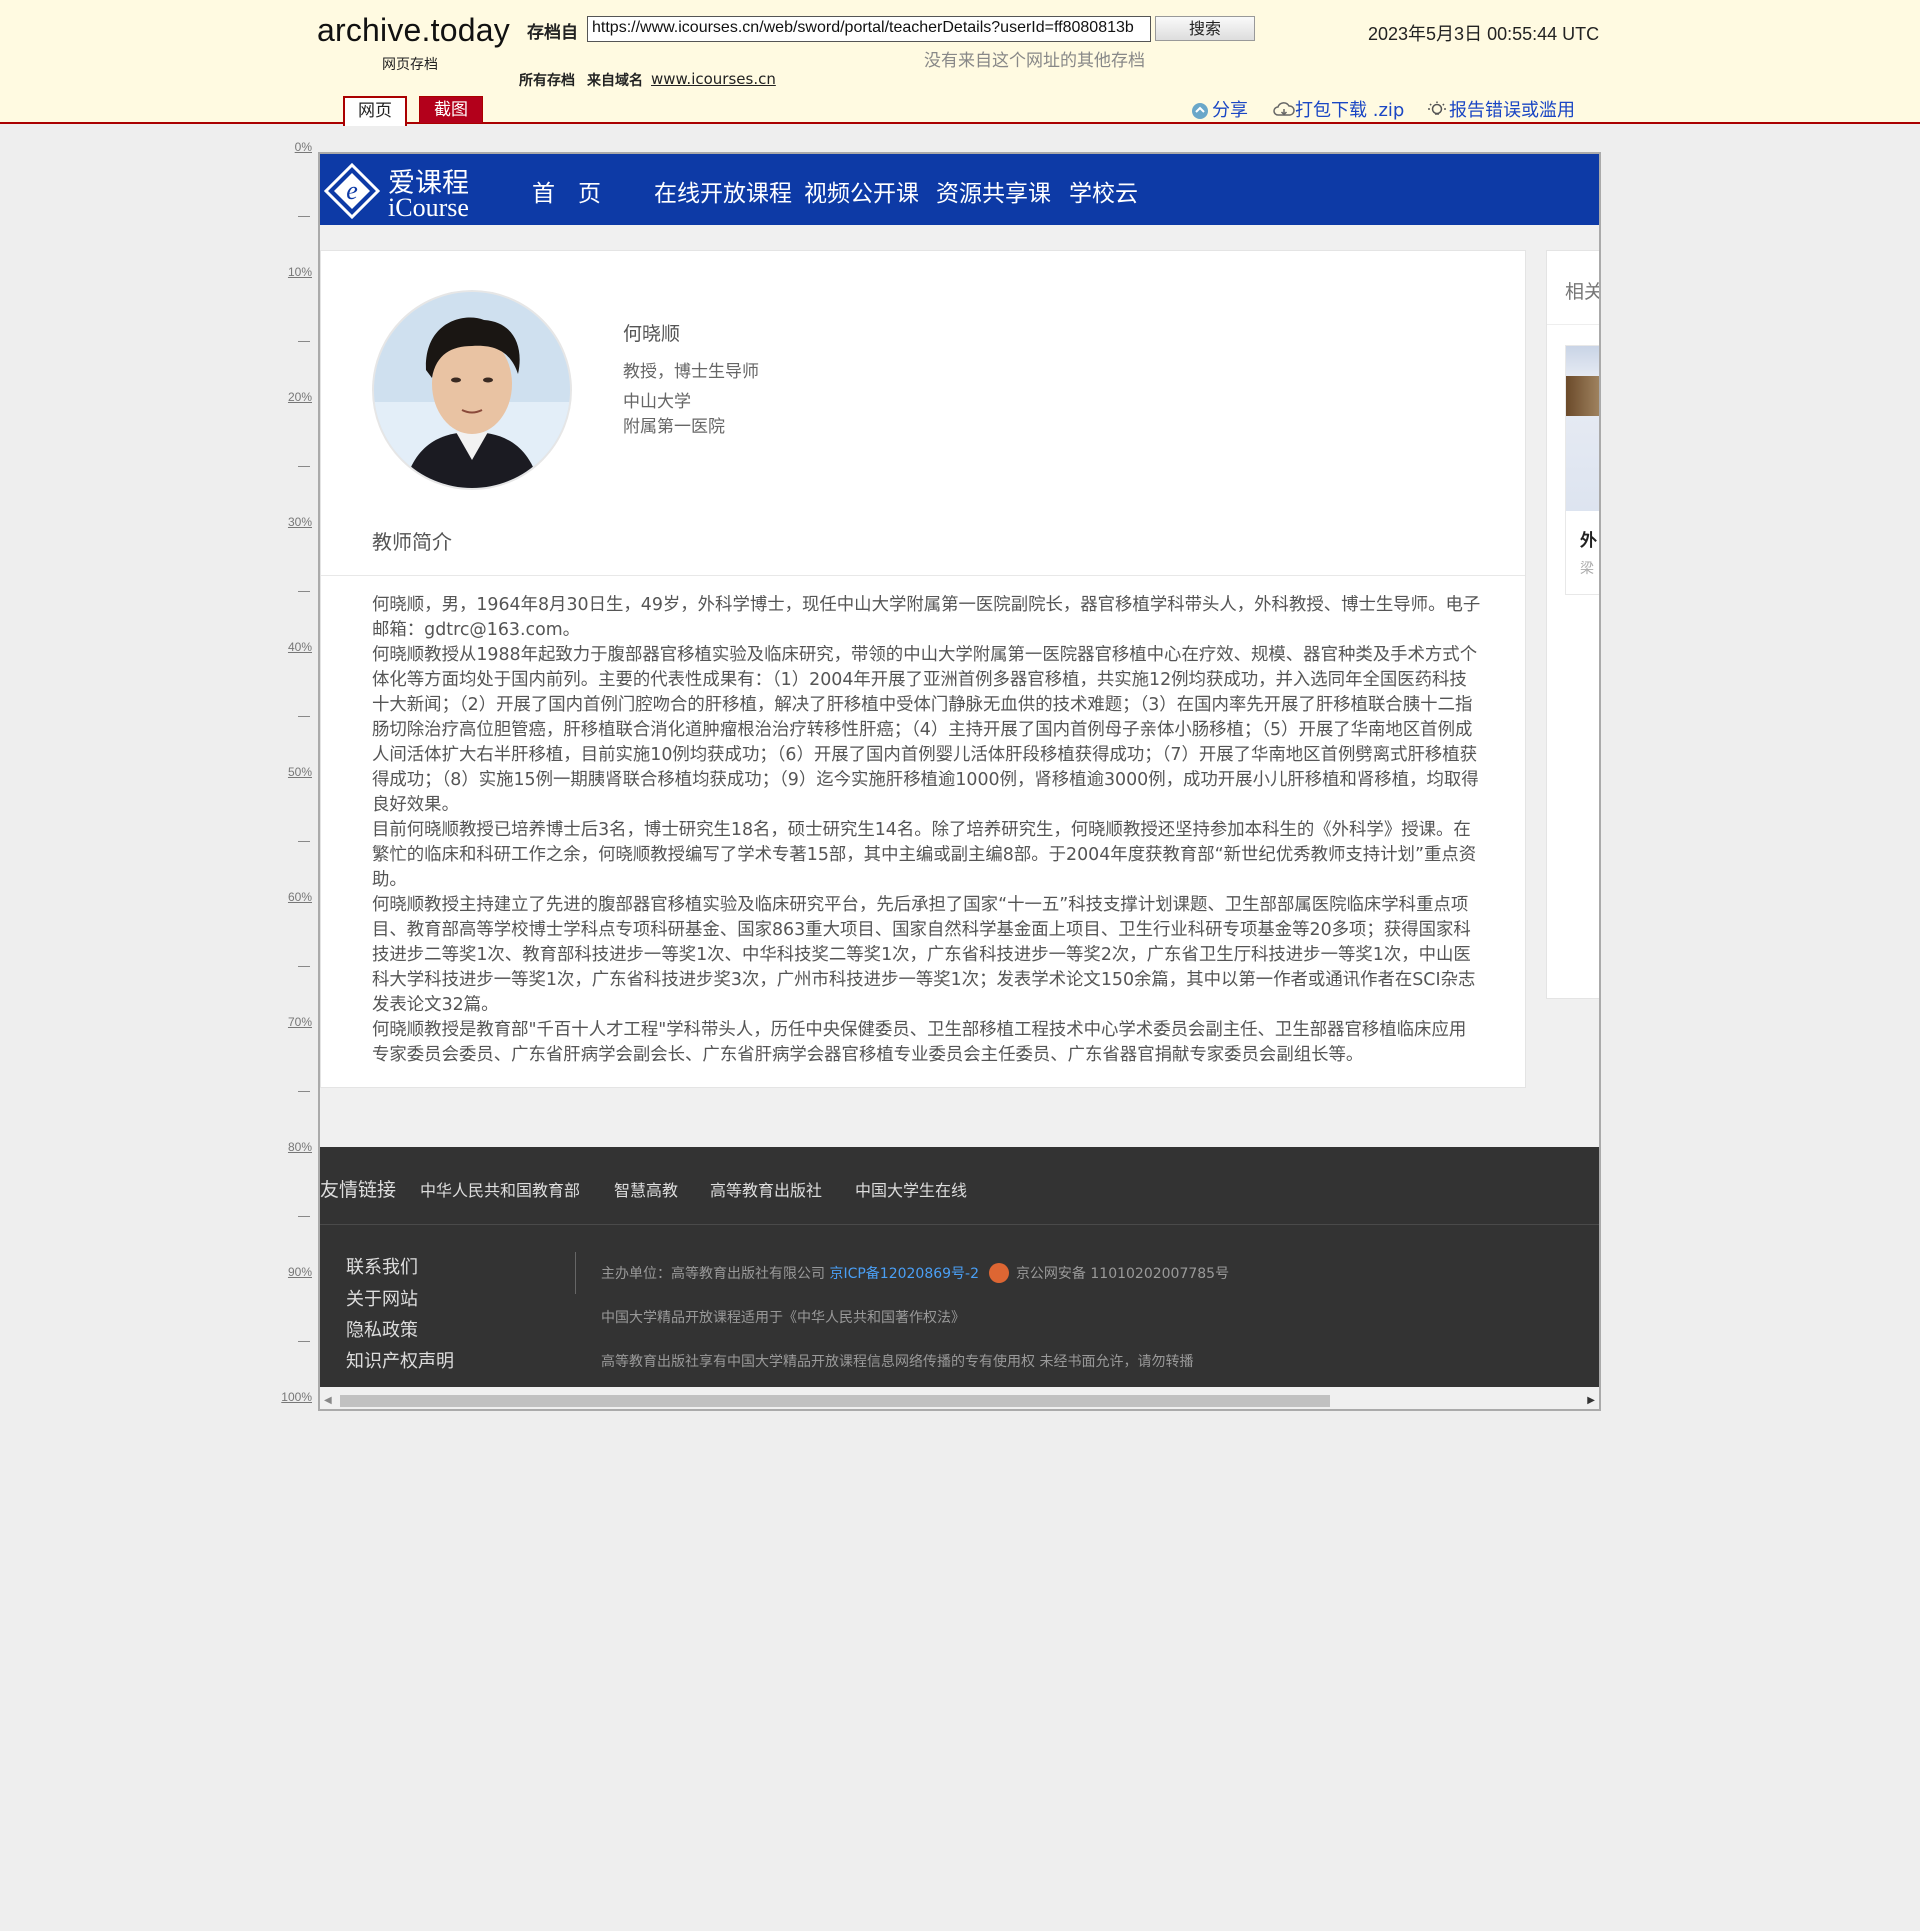 This screenshot has height=1931, width=1920. What do you see at coordinates (1591, 1400) in the screenshot?
I see `scroll-right-arrow-icon: ▶` at bounding box center [1591, 1400].